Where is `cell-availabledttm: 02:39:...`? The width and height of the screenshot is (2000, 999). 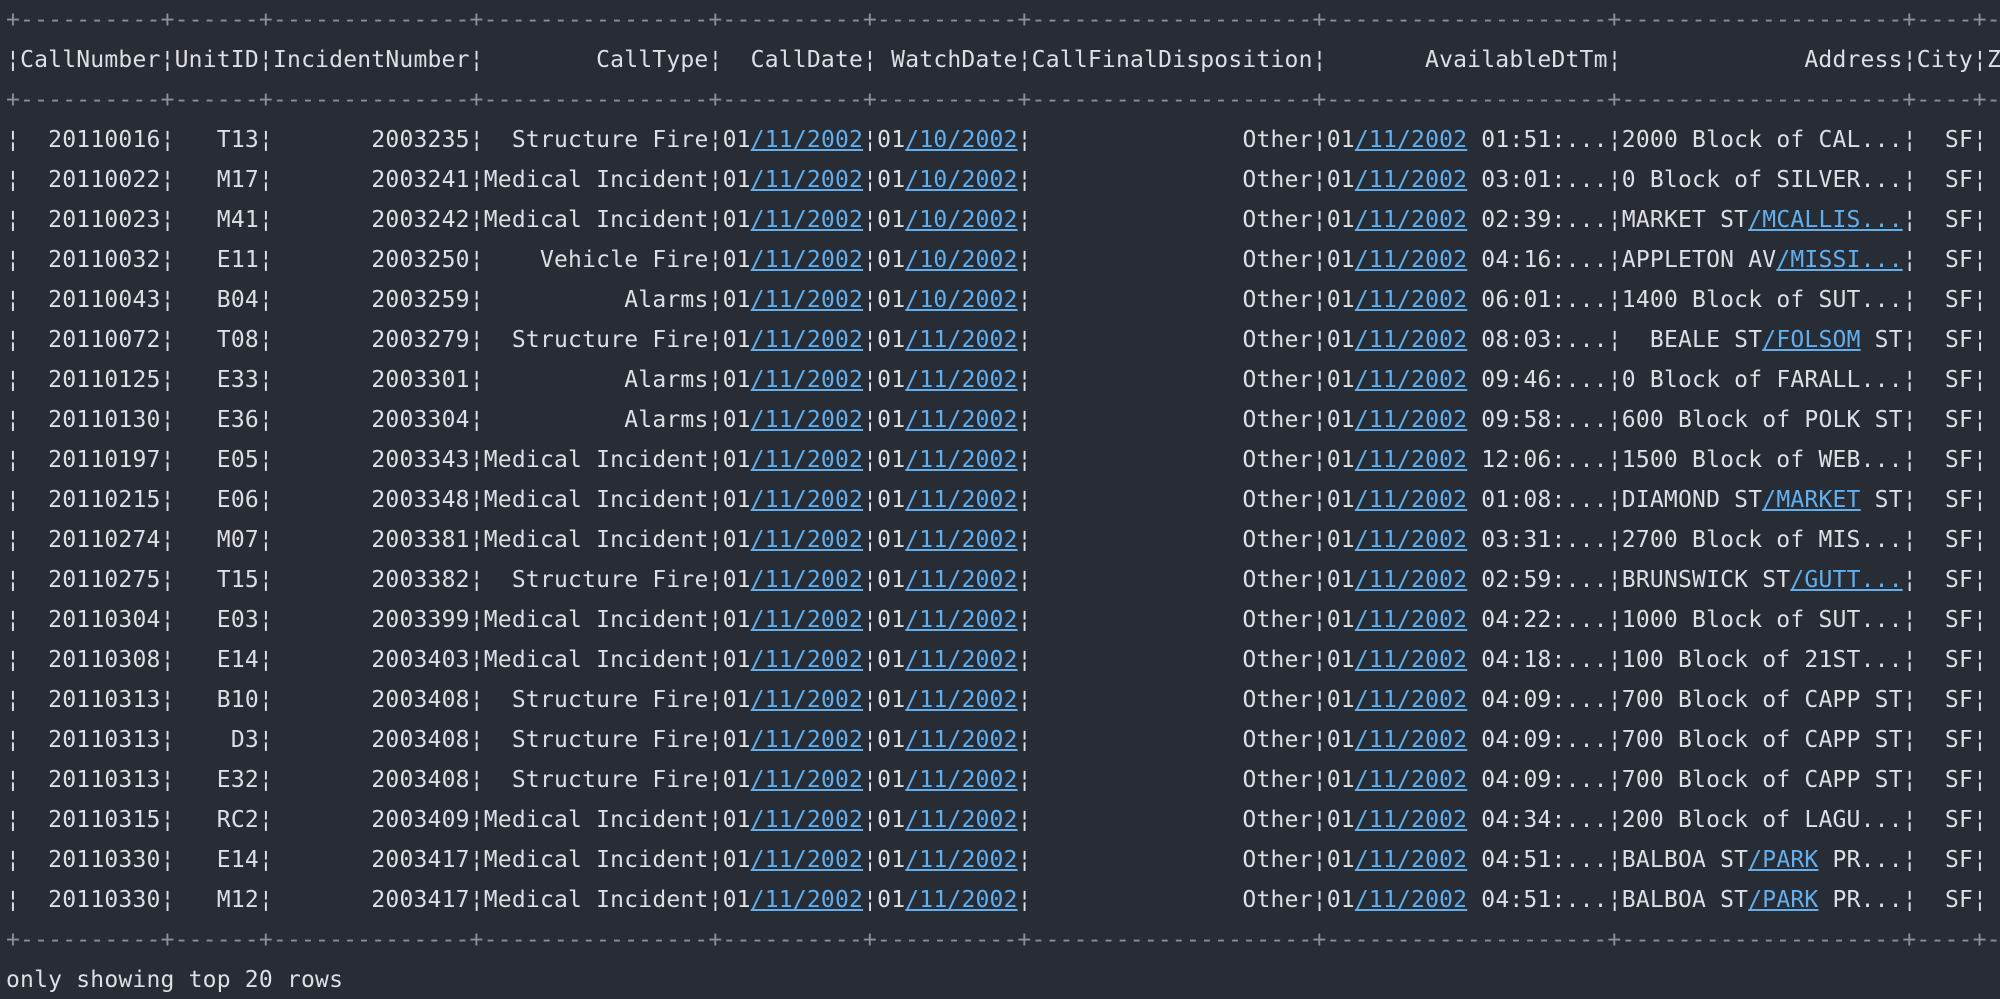
cell-availabledttm: 02:39:... is located at coordinates (1537, 220).